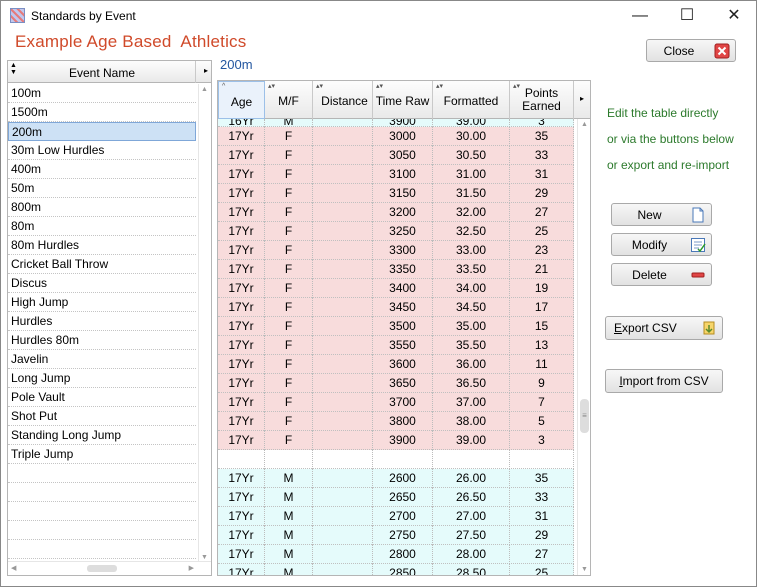  I want to click on cell-formatted: 35.50, so click(471, 345).